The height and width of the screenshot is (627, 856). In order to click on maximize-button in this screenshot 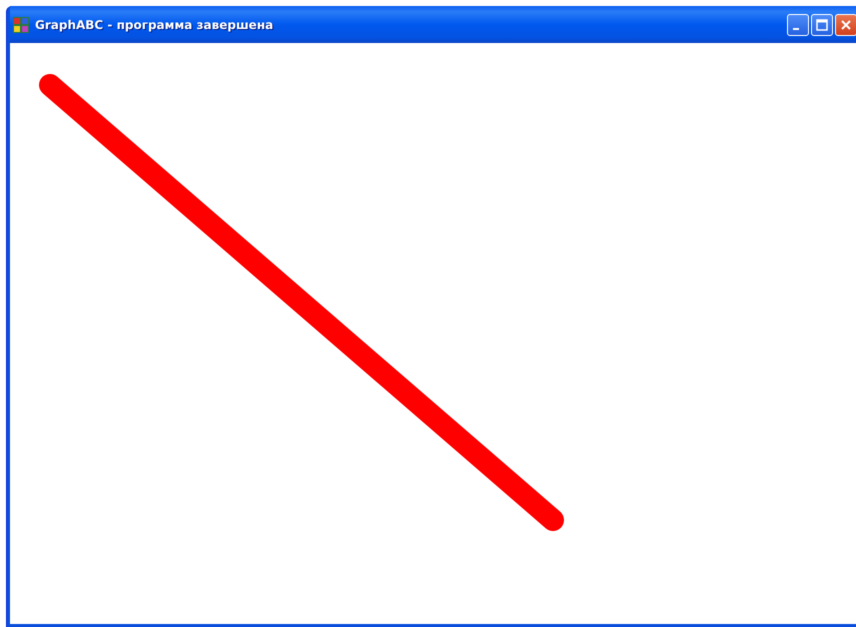, I will do `click(822, 25)`.